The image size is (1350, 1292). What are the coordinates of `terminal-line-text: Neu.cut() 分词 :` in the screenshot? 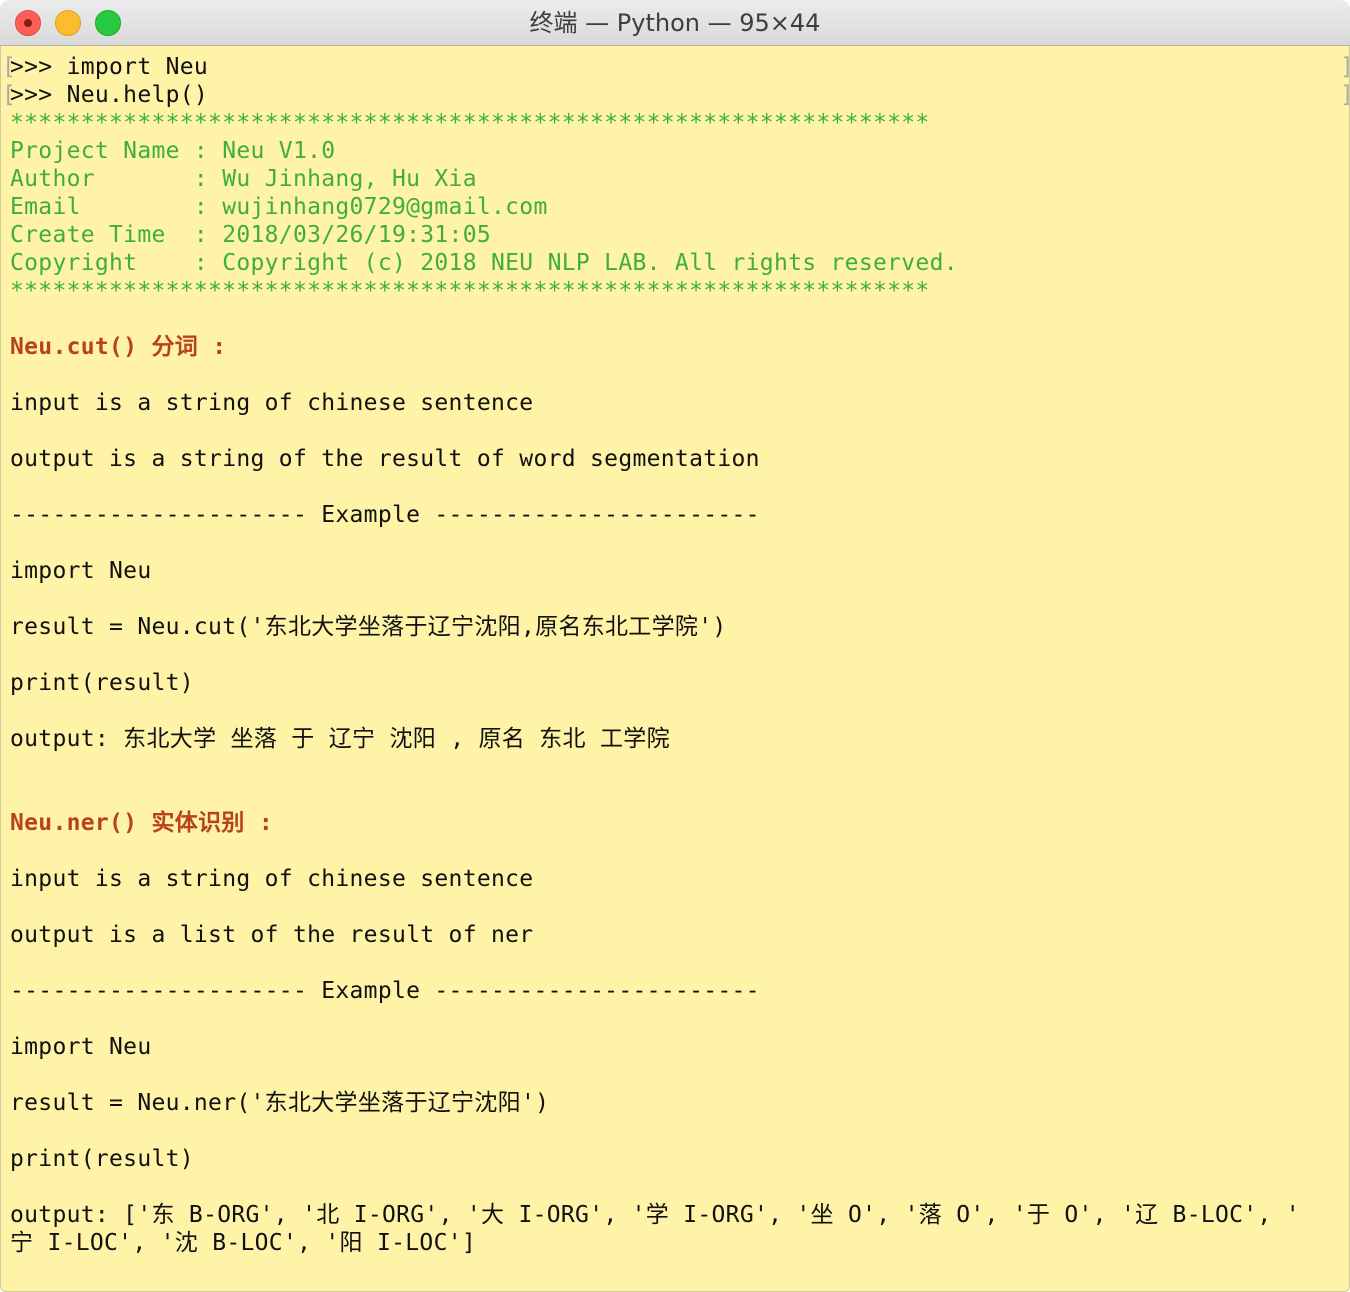 It's located at (118, 347).